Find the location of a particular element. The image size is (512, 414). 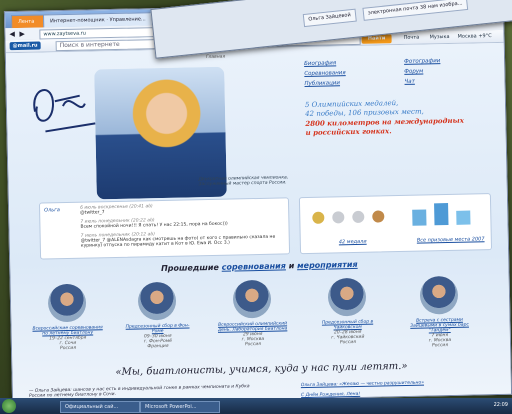

events-heading: Прошедшие соревнования и мероприятия is located at coordinates (259, 266).